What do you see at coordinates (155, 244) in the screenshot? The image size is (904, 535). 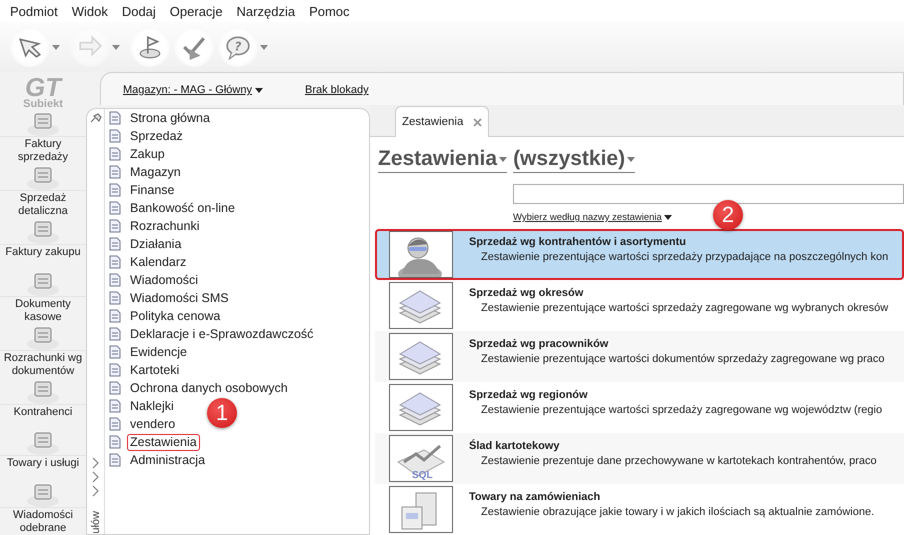 I see `tree-item: Działania` at bounding box center [155, 244].